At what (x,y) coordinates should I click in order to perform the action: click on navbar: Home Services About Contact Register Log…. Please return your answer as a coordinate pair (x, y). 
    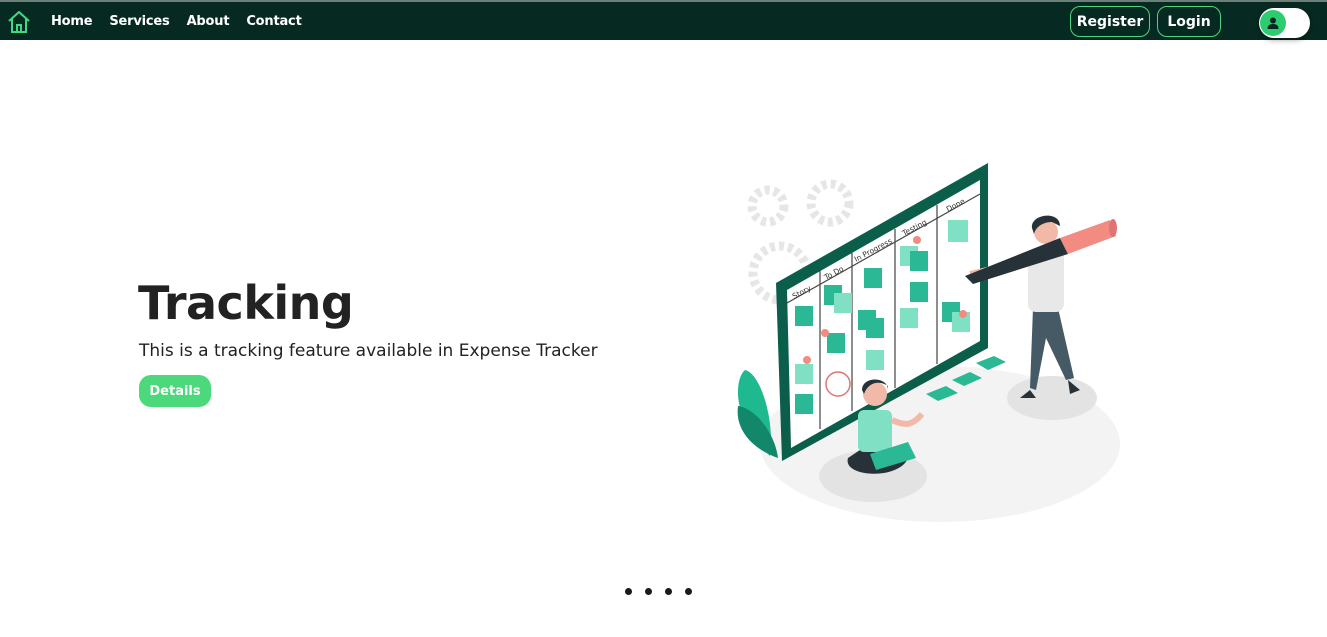
    Looking at the image, I should click on (663, 20).